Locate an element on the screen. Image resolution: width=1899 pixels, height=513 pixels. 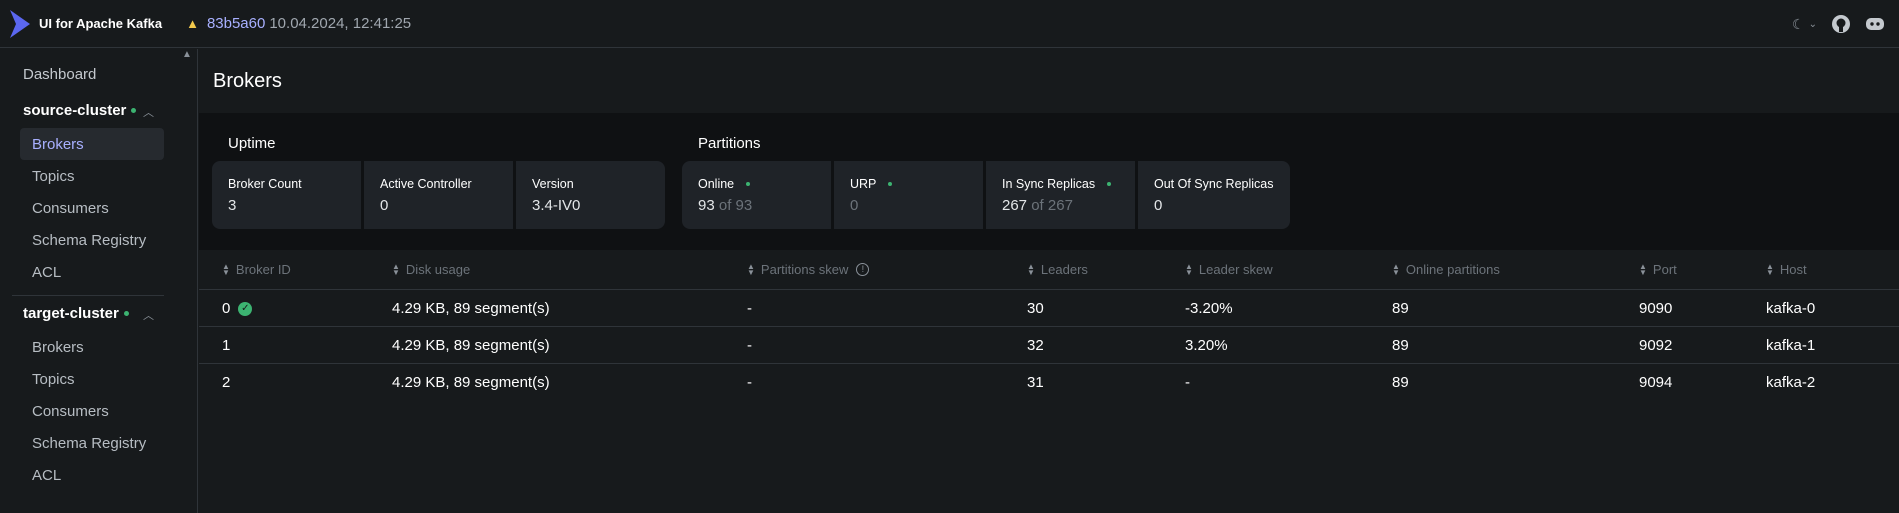
column-header-partitions-skew: ▲ ▼ Partitions skew! is located at coordinates (808, 269).